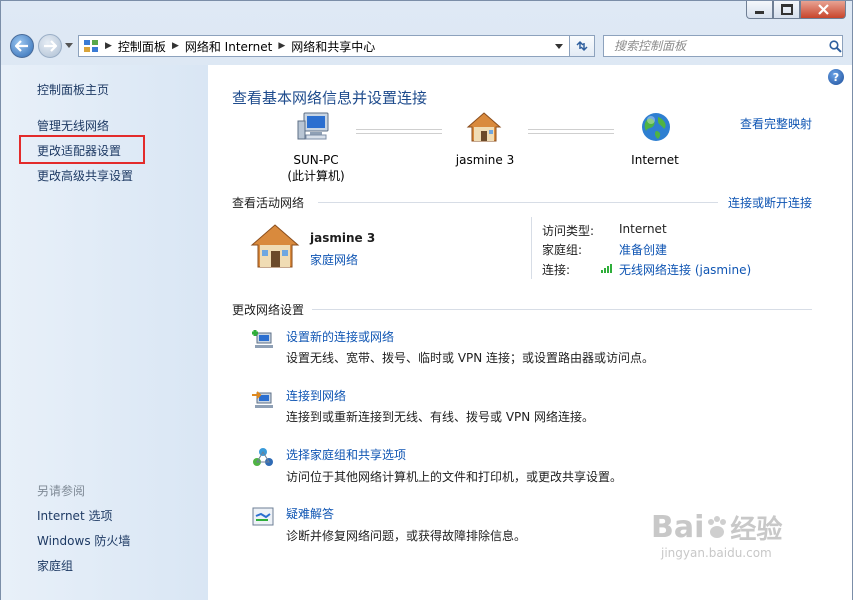 The height and width of the screenshot is (600, 853). Describe the element at coordinates (268, 310) in the screenshot. I see `change-settings-title: 更改网络设置` at that location.